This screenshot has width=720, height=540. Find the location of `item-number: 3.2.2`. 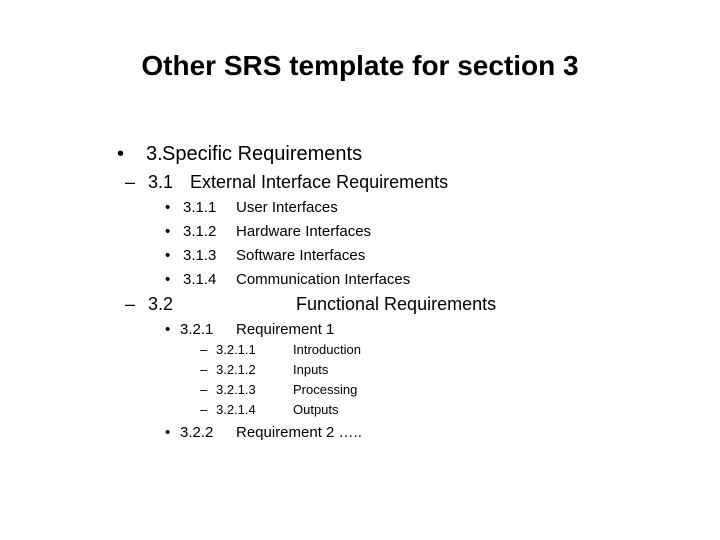

item-number: 3.2.2 is located at coordinates (197, 432).